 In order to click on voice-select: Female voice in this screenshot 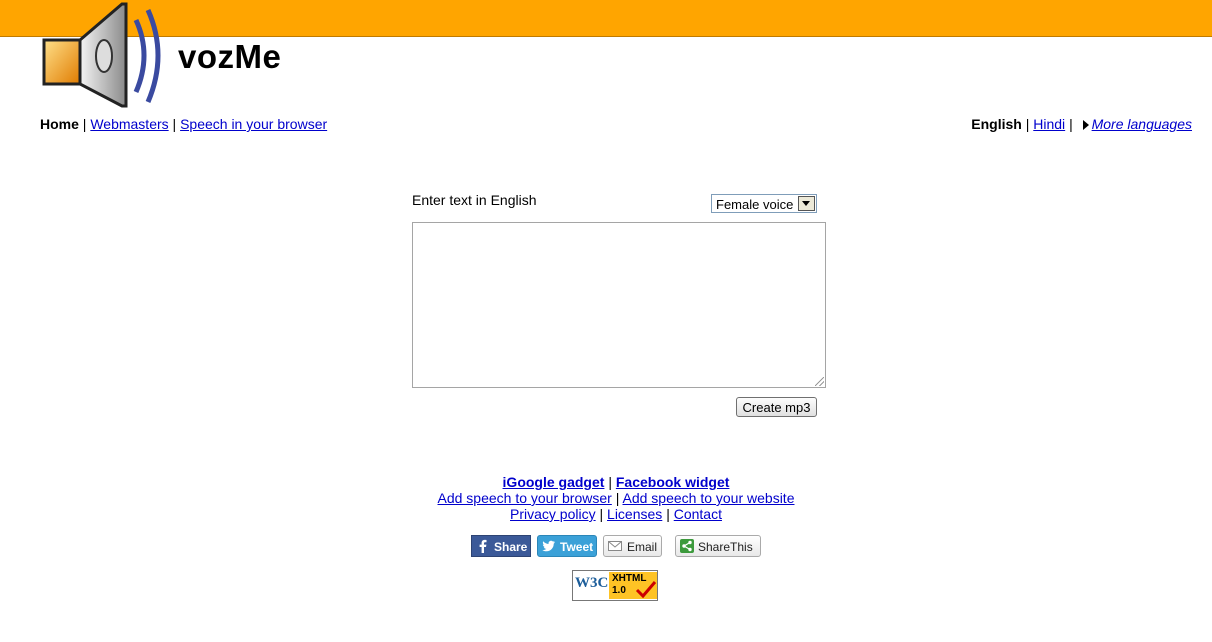, I will do `click(764, 203)`.